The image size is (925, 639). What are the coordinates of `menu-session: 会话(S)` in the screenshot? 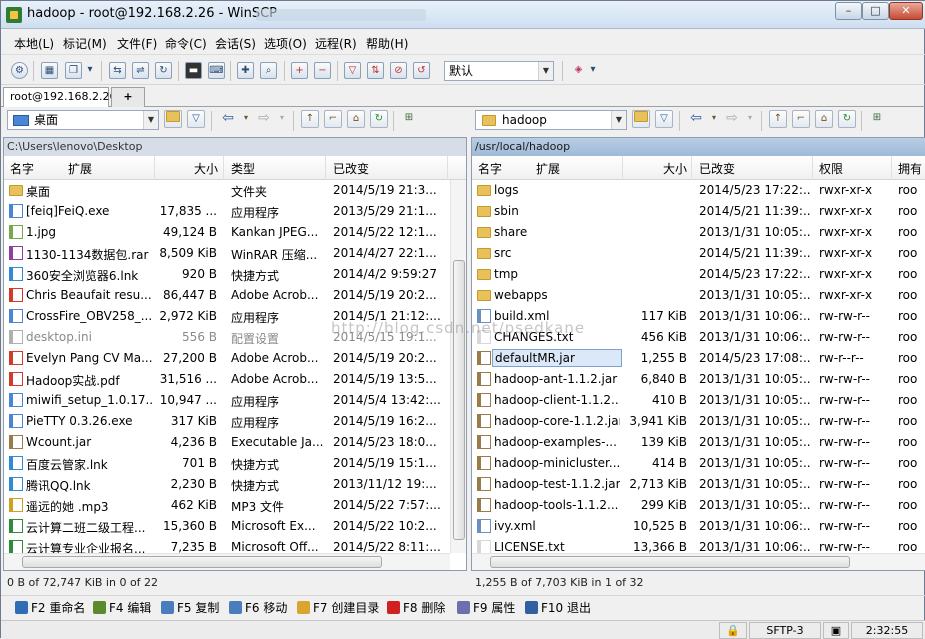 It's located at (235, 43).